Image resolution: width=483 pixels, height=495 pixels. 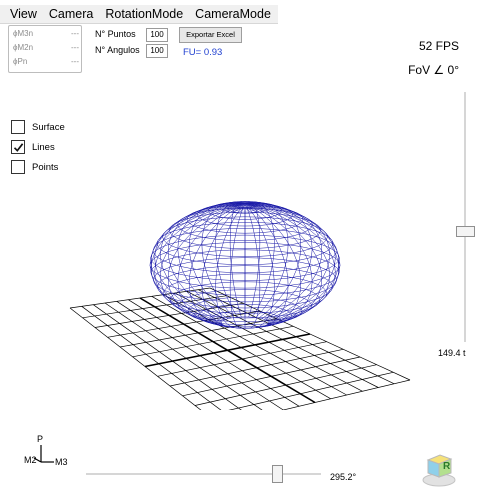 I want to click on angulos-input: 100, so click(x=157, y=51).